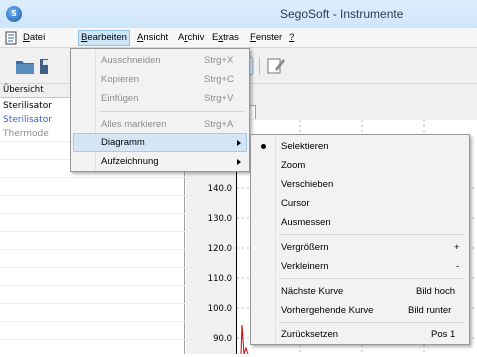  Describe the element at coordinates (25, 66) in the screenshot. I see `open-folder-icon` at that location.